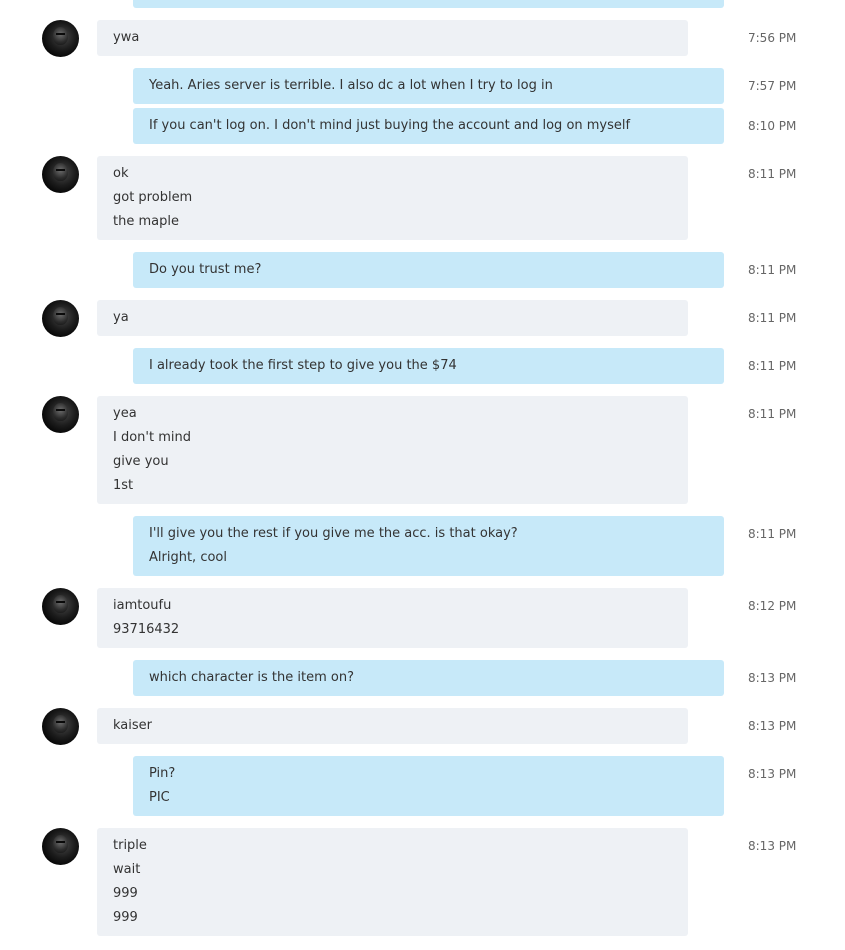 Image resolution: width=845 pixels, height=950 pixels. I want to click on message-text: I don't mind, so click(152, 437).